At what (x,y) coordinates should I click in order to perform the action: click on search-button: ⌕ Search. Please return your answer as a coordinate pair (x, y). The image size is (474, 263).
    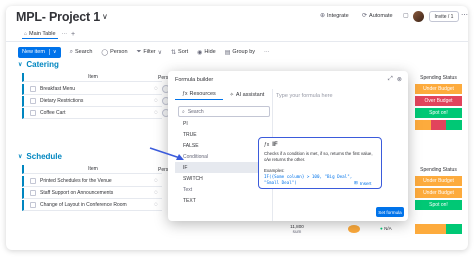
    Looking at the image, I should click on (81, 52).